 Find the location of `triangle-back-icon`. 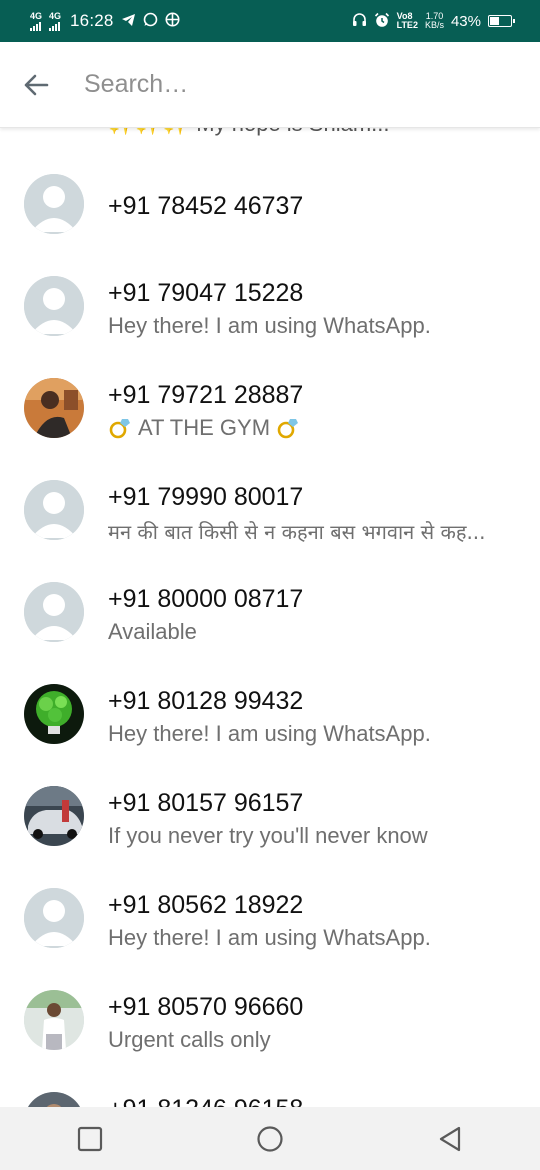

triangle-back-icon is located at coordinates (450, 1138).